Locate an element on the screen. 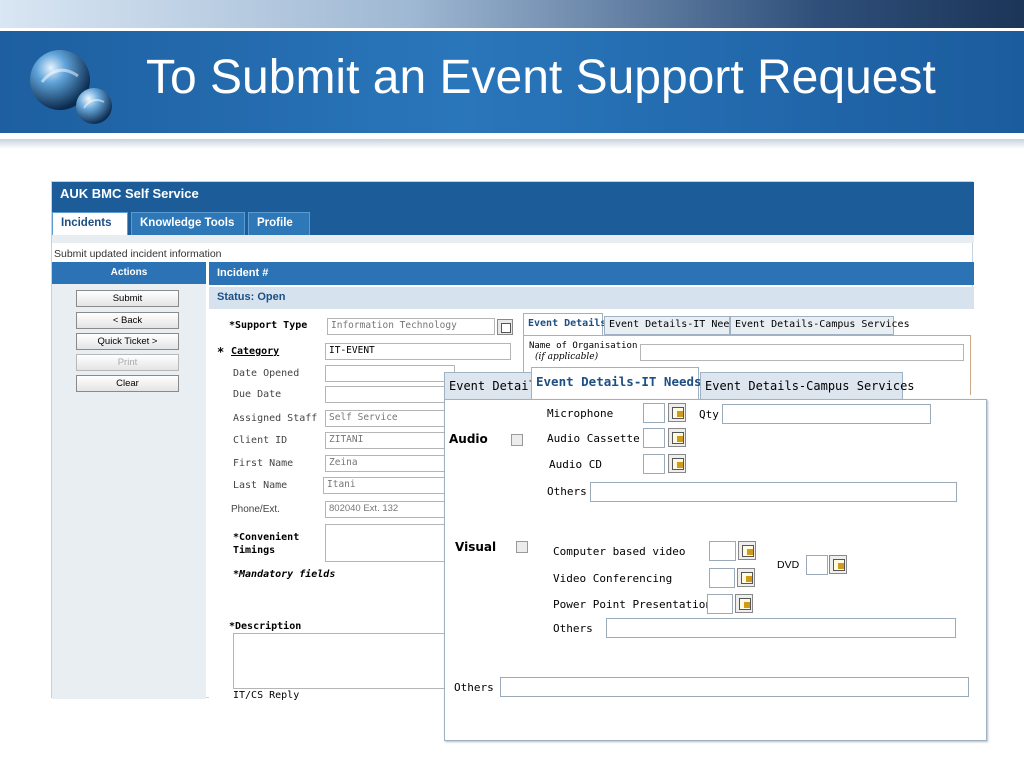  computer-video-picker-icon is located at coordinates (747, 550).